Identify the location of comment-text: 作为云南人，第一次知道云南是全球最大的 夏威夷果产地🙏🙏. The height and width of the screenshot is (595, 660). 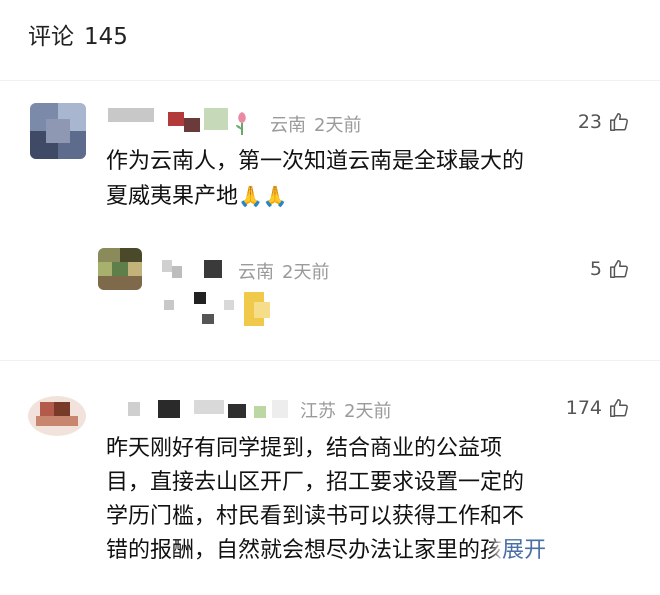
(376, 179).